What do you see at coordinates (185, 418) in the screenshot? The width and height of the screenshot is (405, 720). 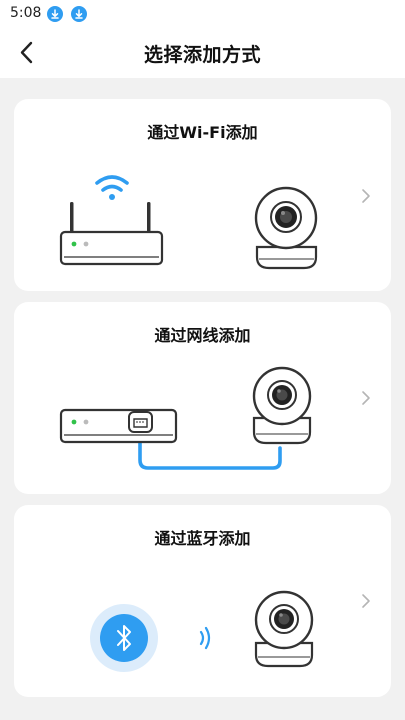 I see `ethernet-camera-illustration` at bounding box center [185, 418].